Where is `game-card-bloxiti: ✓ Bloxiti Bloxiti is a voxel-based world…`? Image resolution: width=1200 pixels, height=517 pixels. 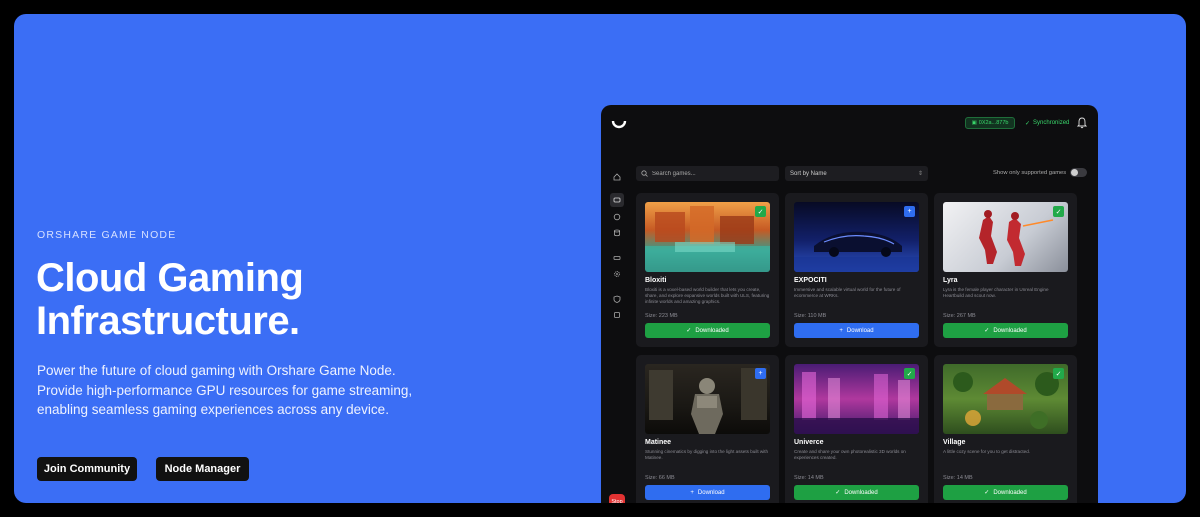
game-card-bloxiti: ✓ Bloxiti Bloxiti is a voxel-based world… is located at coordinates (707, 270).